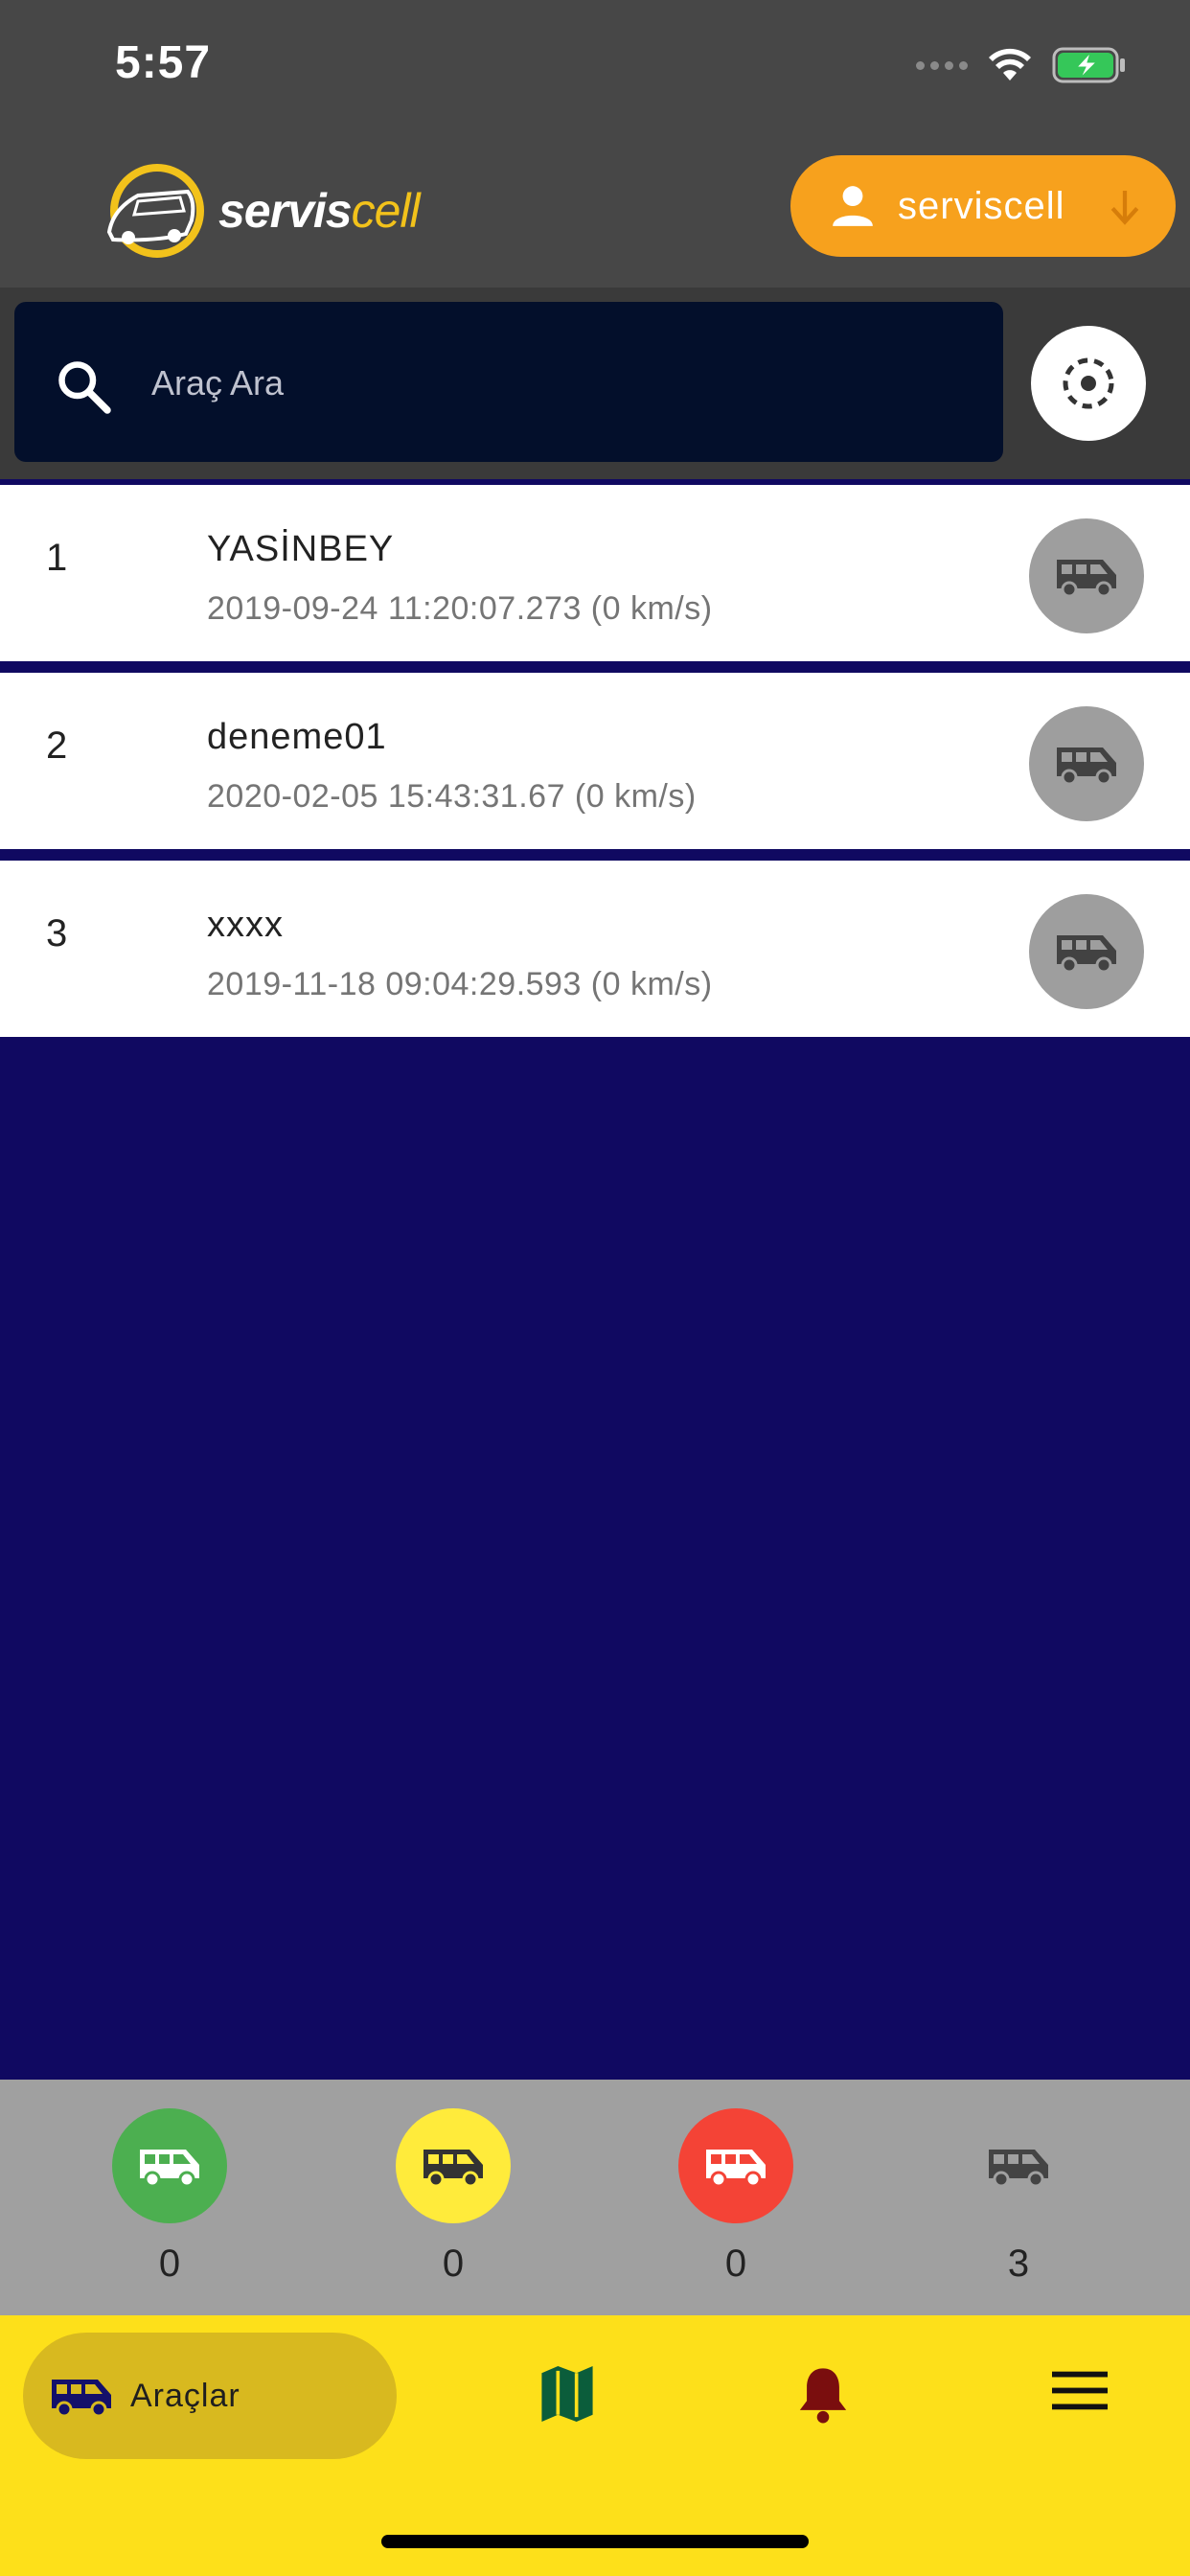  I want to click on search-row, so click(595, 383).